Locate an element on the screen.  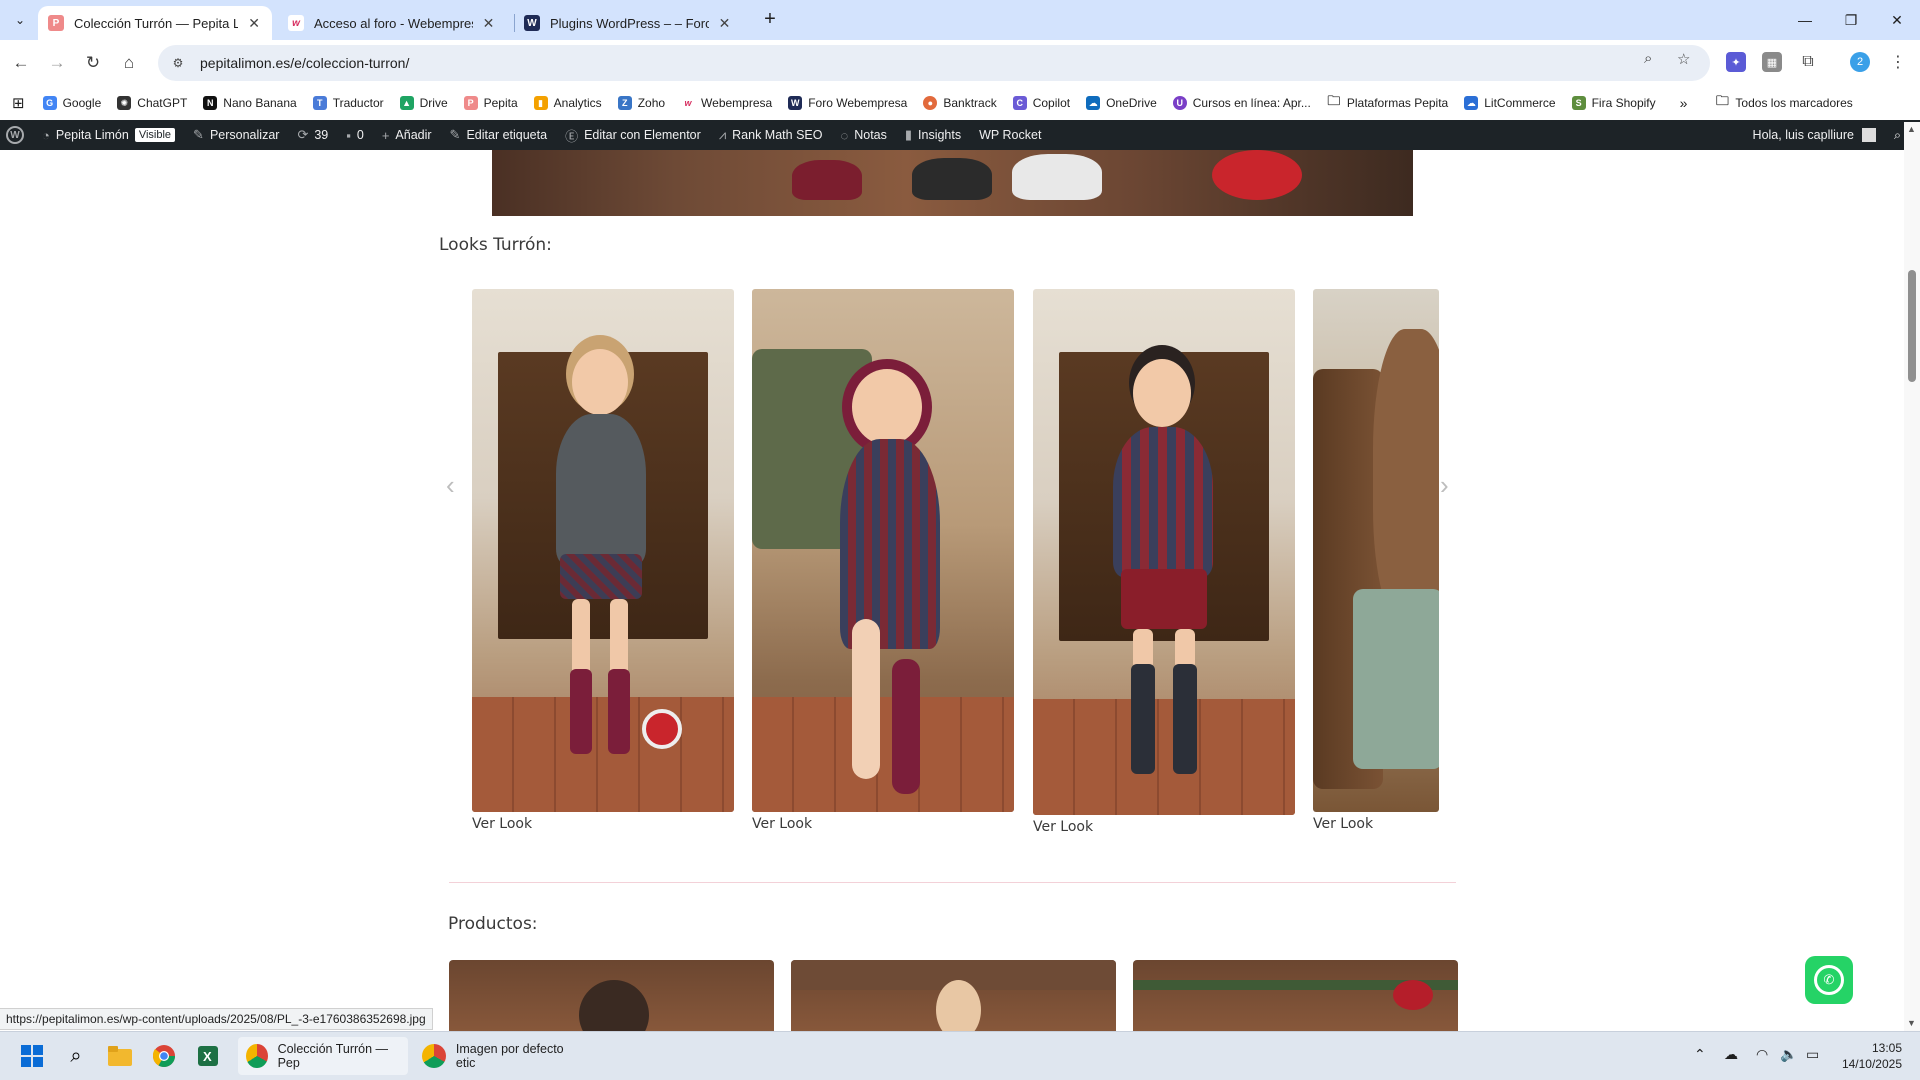
volume-icon: 🔈 is located at coordinates (1788, 1054).